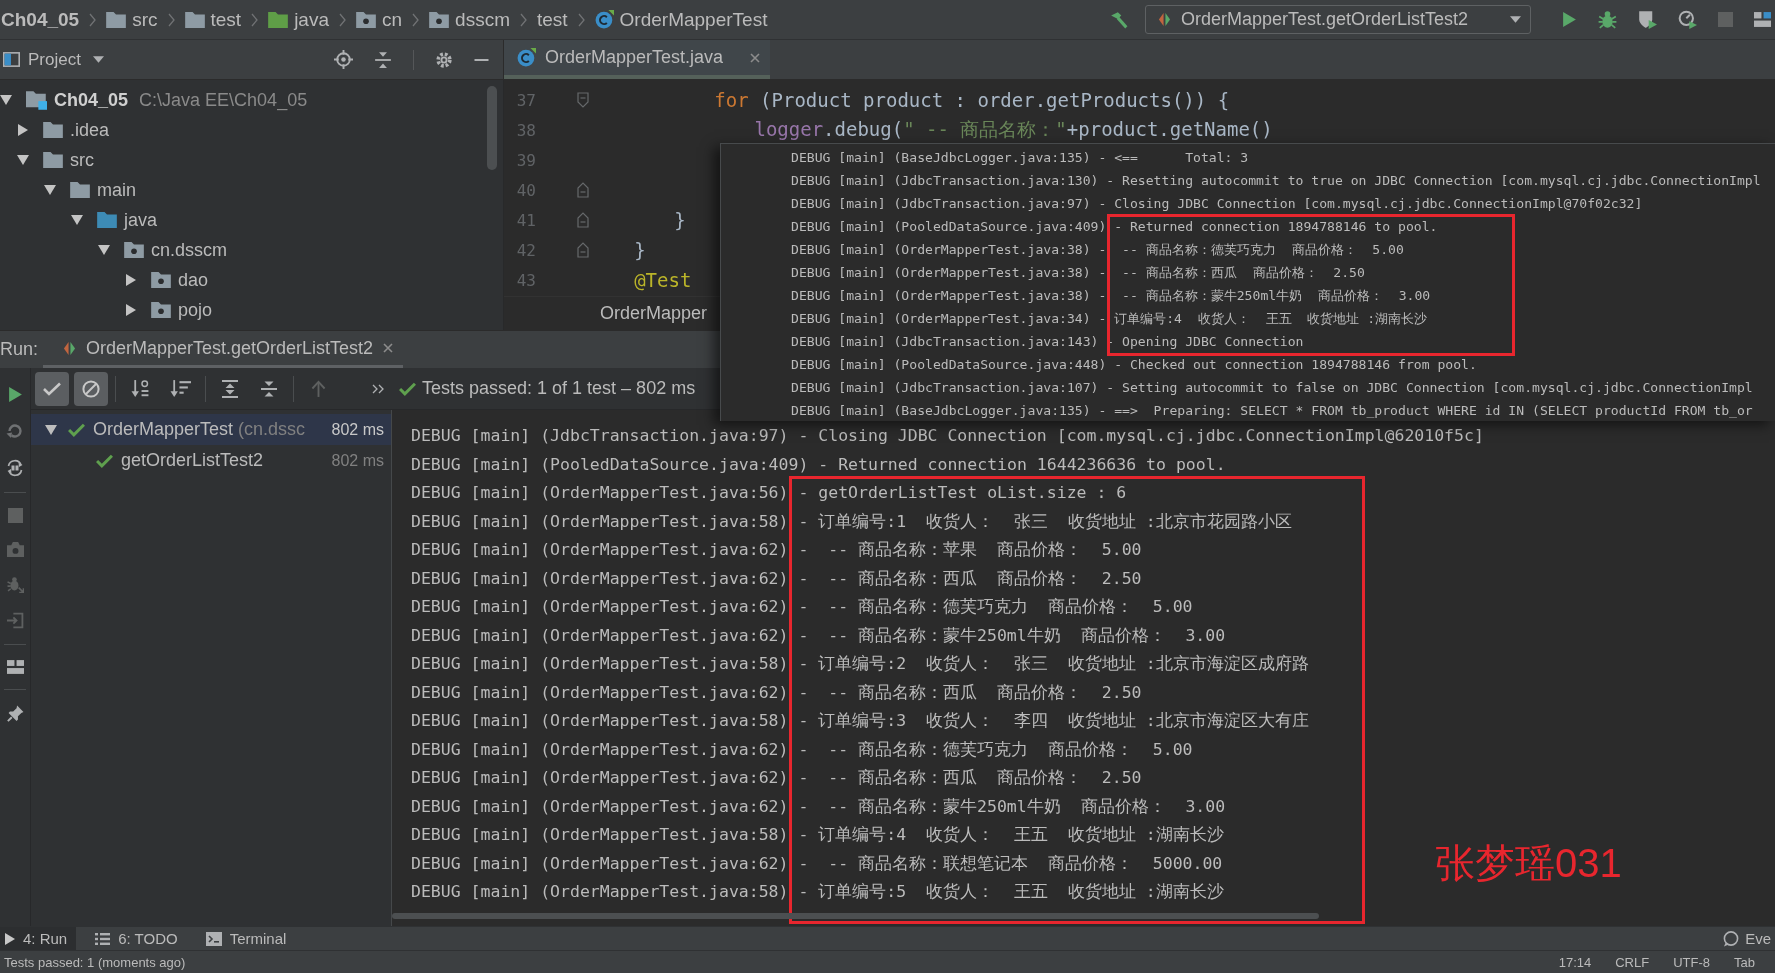 Image resolution: width=1775 pixels, height=973 pixels. Describe the element at coordinates (11, 59) in the screenshot. I see `window-icon` at that location.